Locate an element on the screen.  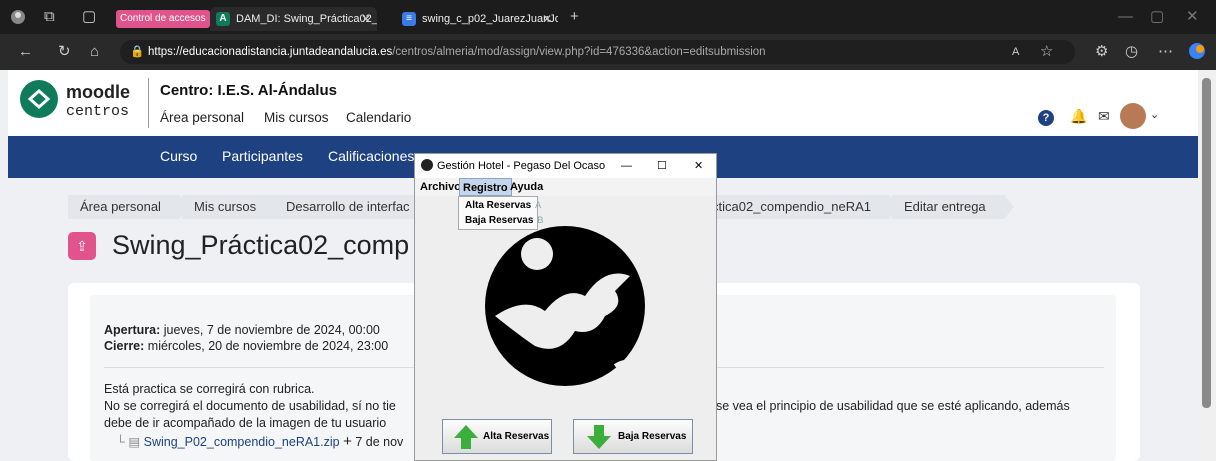
menu-archivo: Archivo is located at coordinates (440, 187).